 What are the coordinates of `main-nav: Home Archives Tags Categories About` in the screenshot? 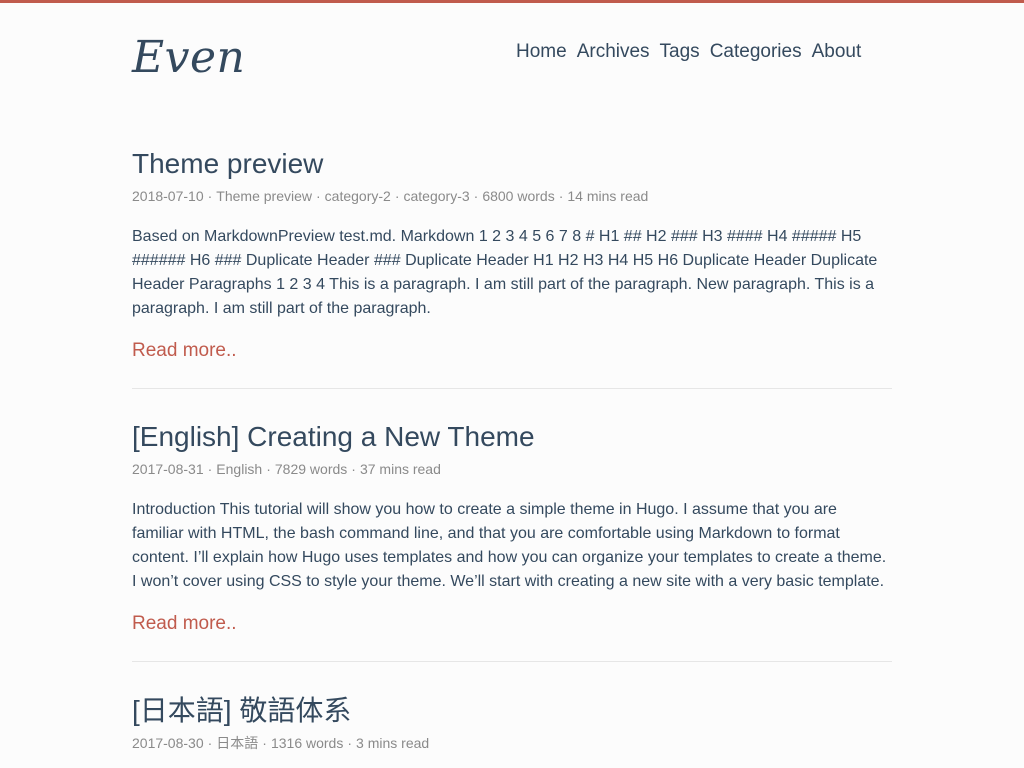 It's located at (688, 52).